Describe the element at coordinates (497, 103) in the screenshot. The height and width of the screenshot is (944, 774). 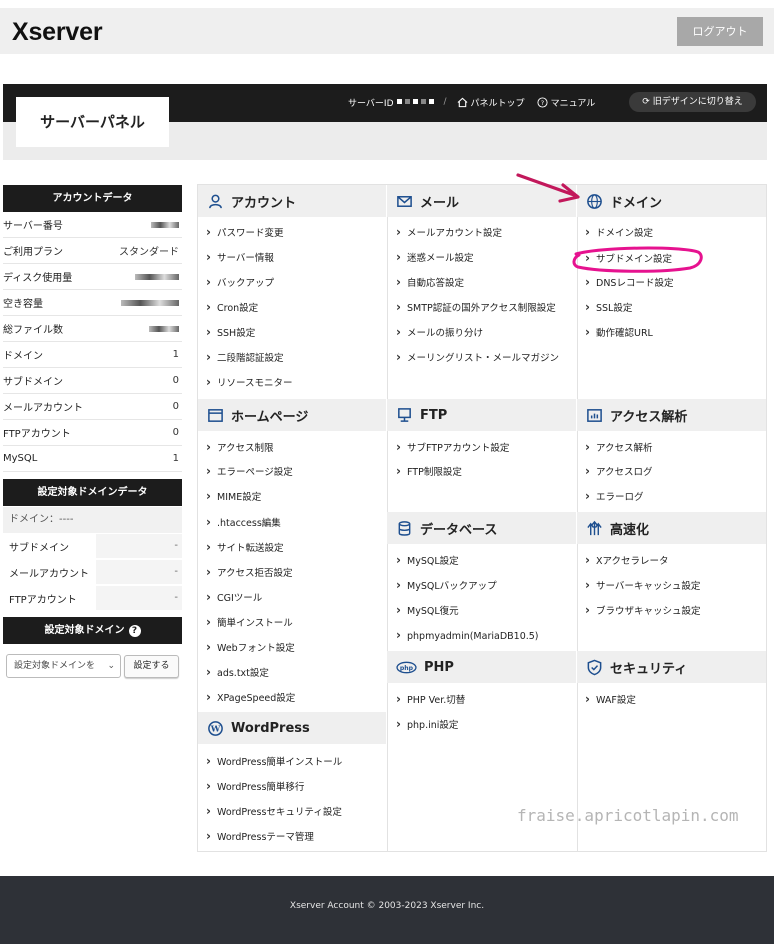
I see `panel-top-label: パネルトップ` at that location.